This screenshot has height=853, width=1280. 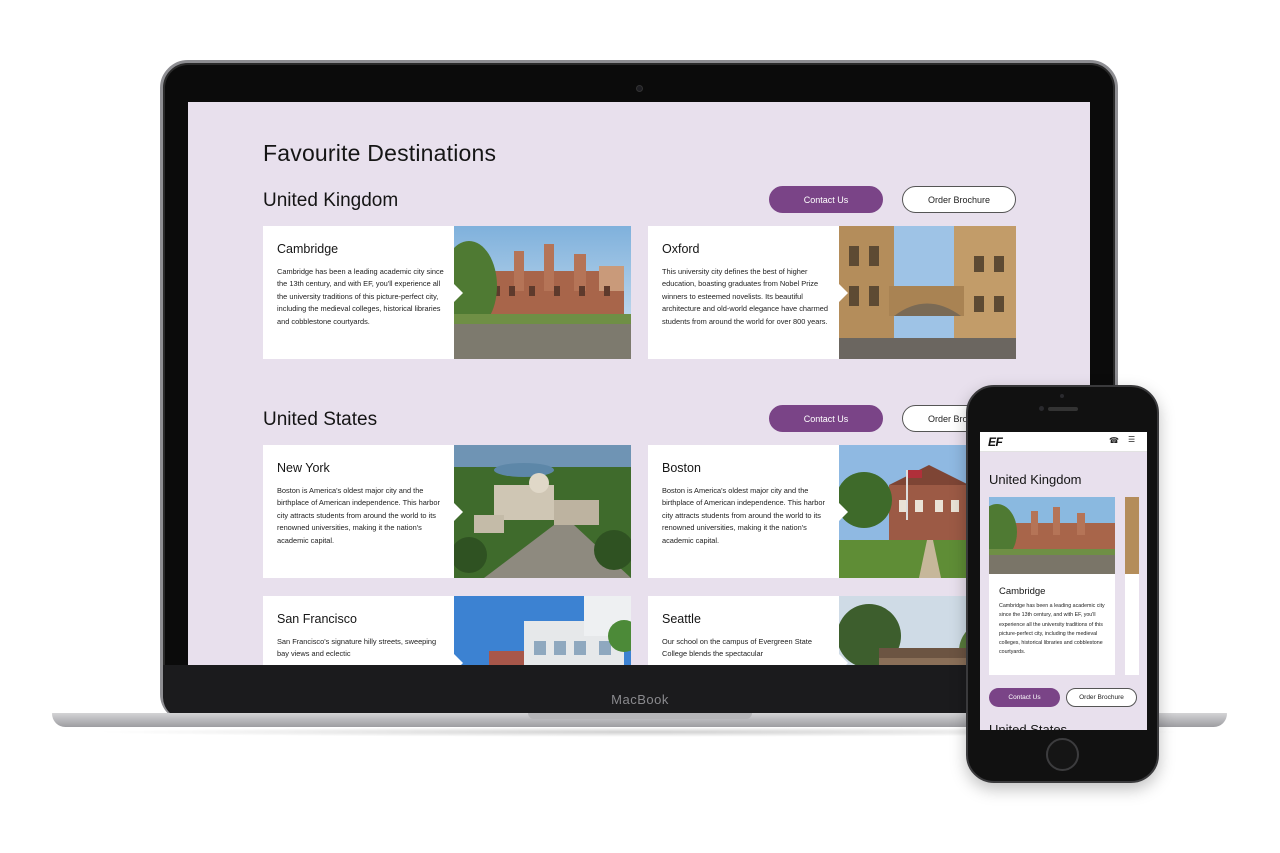 What do you see at coordinates (380, 153) in the screenshot?
I see `page-title: Favourite Destinations` at bounding box center [380, 153].